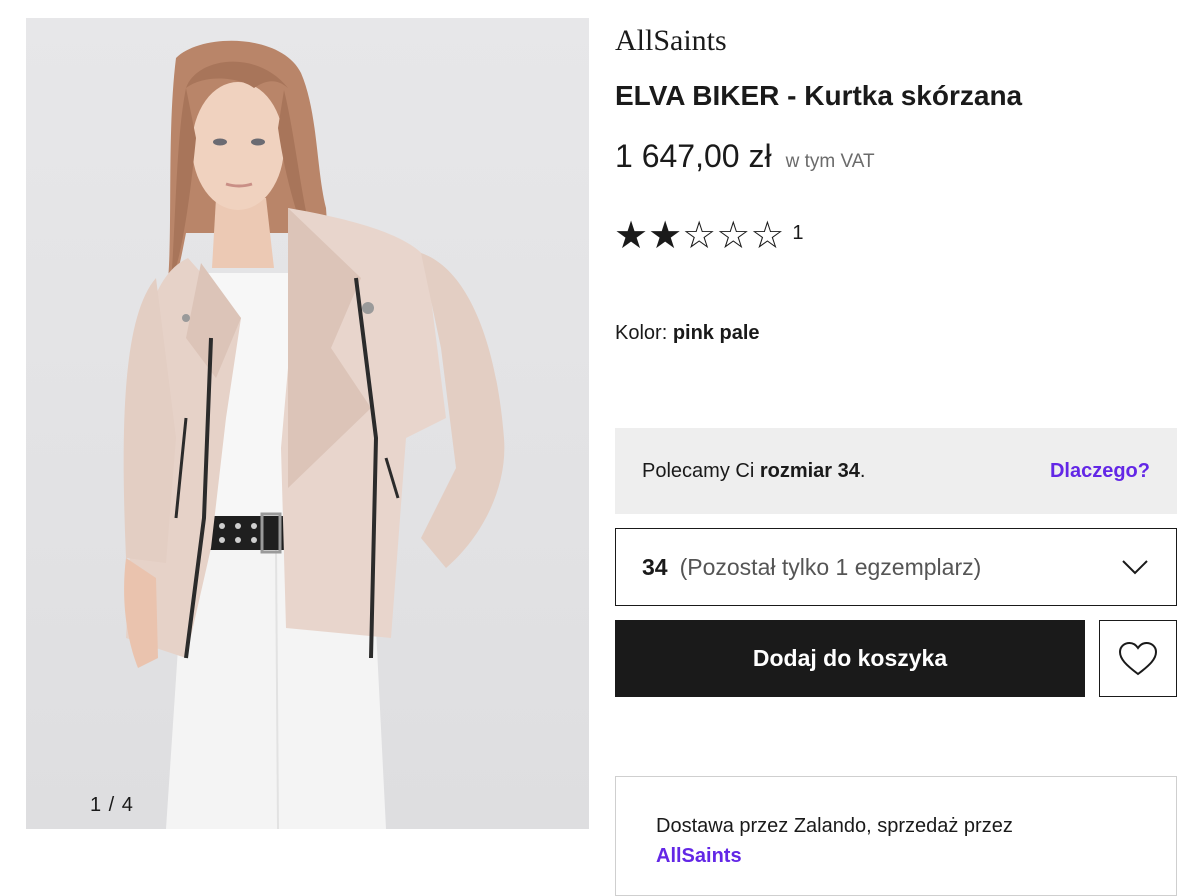 The image size is (1200, 896). I want to click on size-recommendation: Polecamy Ci rozmiar 34. Dlaczego?, so click(896, 471).